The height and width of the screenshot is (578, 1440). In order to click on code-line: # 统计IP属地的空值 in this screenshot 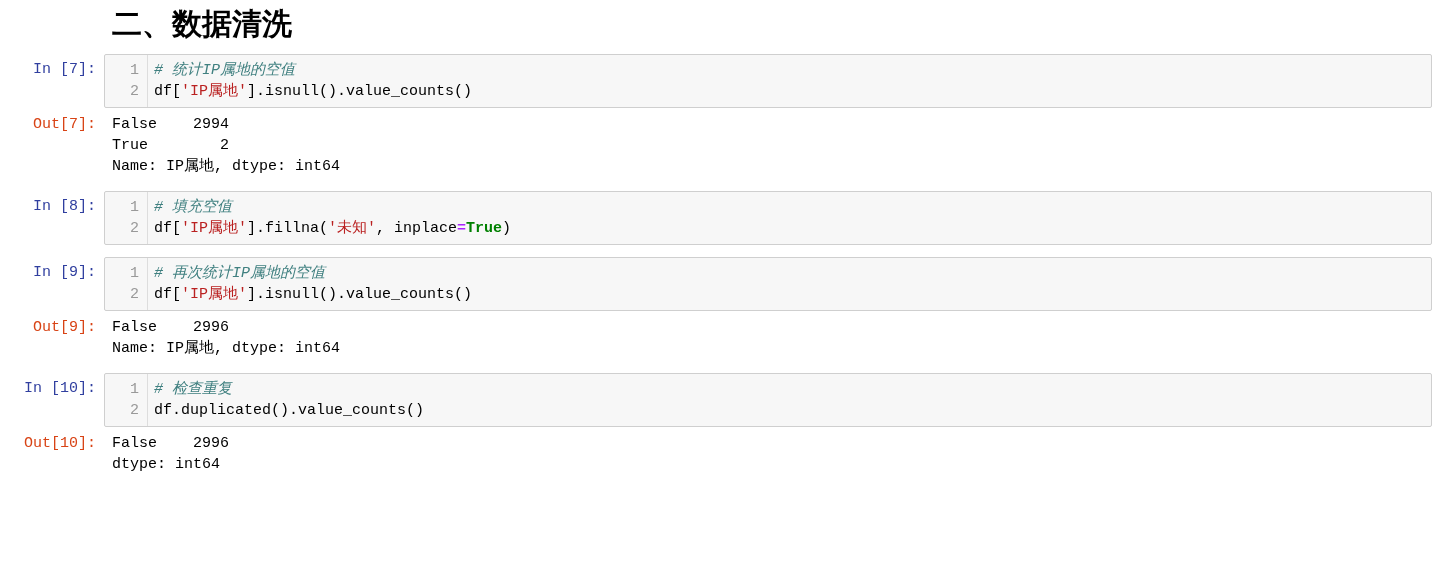, I will do `click(224, 70)`.